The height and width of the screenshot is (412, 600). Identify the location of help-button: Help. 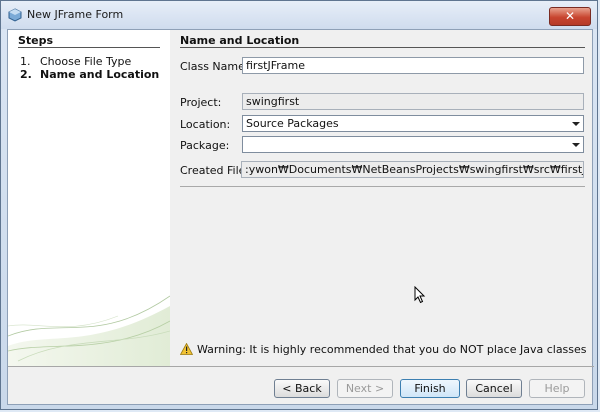
(557, 388).